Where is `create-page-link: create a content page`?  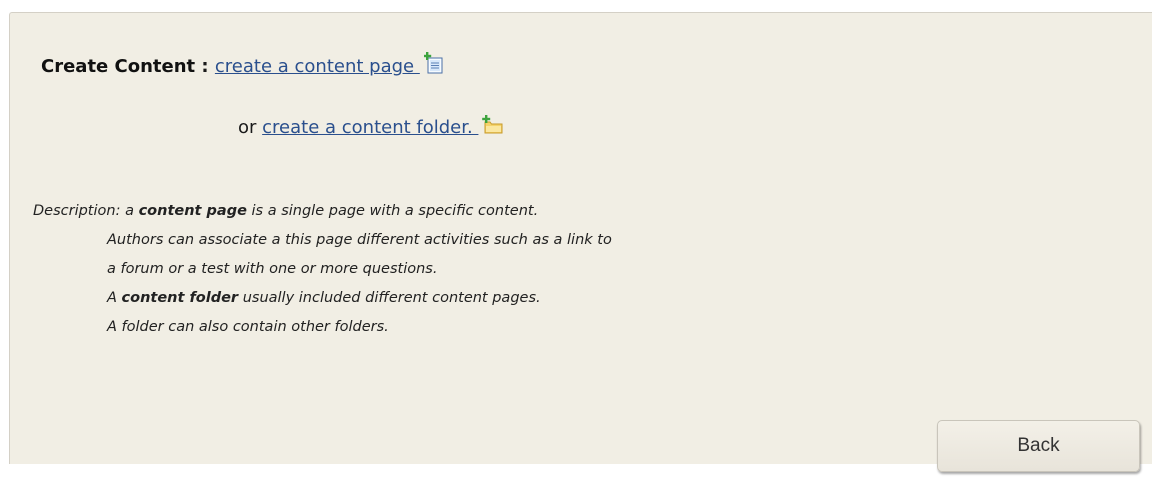 create-page-link: create a content page is located at coordinates (317, 66).